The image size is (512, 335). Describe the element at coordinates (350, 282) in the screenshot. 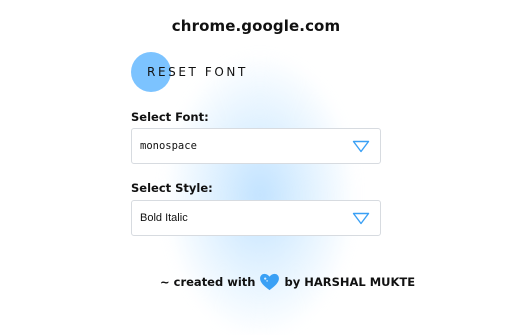

I see `footer-suffix: by HARSHAL MUKTE` at that location.